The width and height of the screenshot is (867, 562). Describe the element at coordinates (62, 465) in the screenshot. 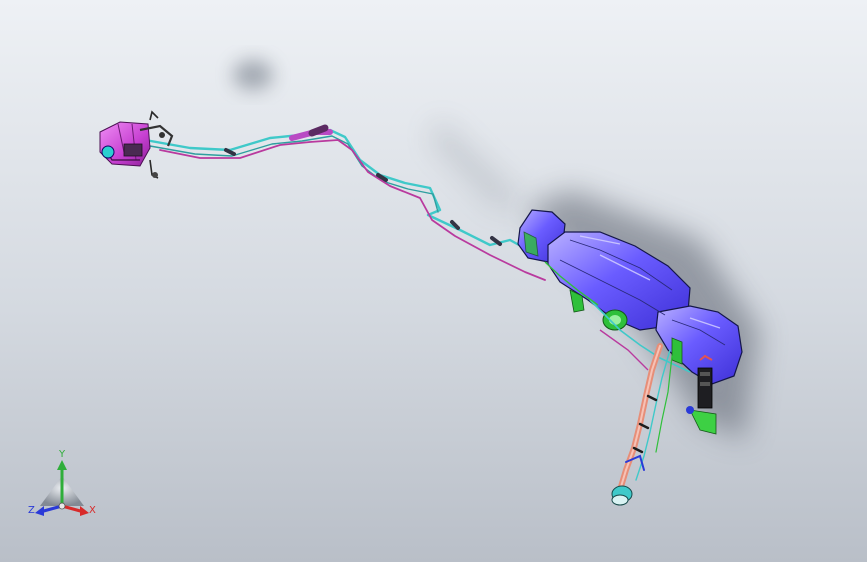

I see `y-arrow-icon` at that location.